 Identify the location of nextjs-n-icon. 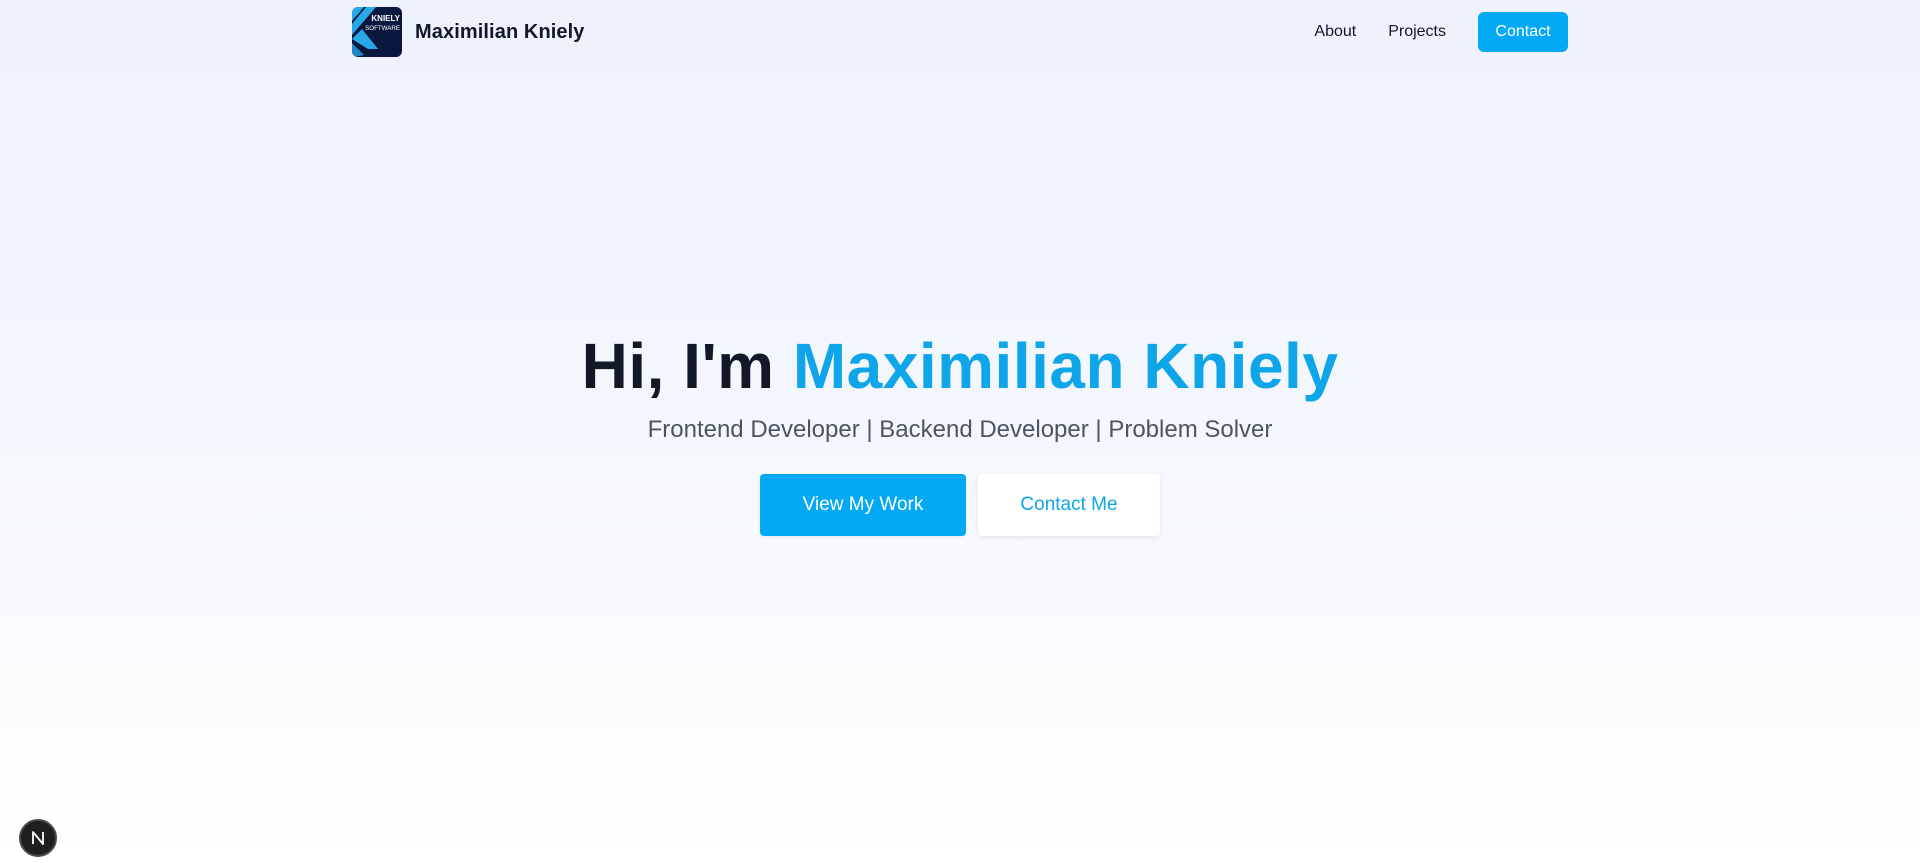
(38, 838).